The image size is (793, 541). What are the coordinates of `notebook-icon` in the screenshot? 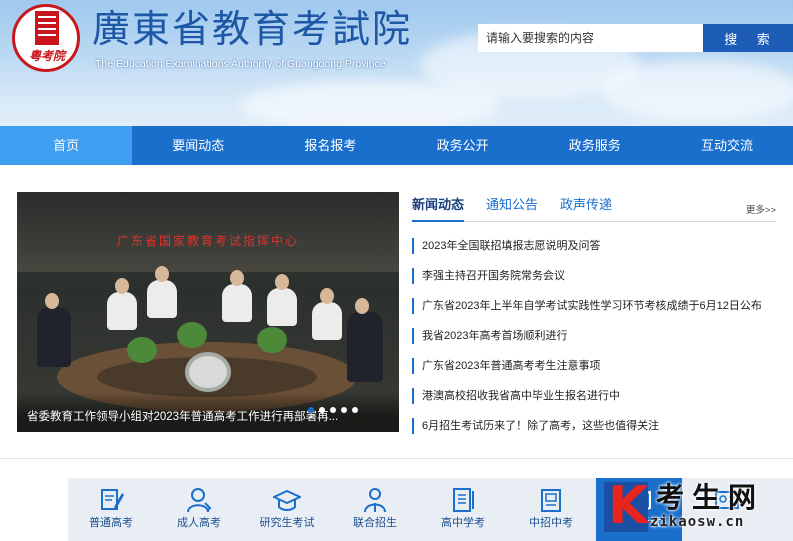 It's located at (463, 500).